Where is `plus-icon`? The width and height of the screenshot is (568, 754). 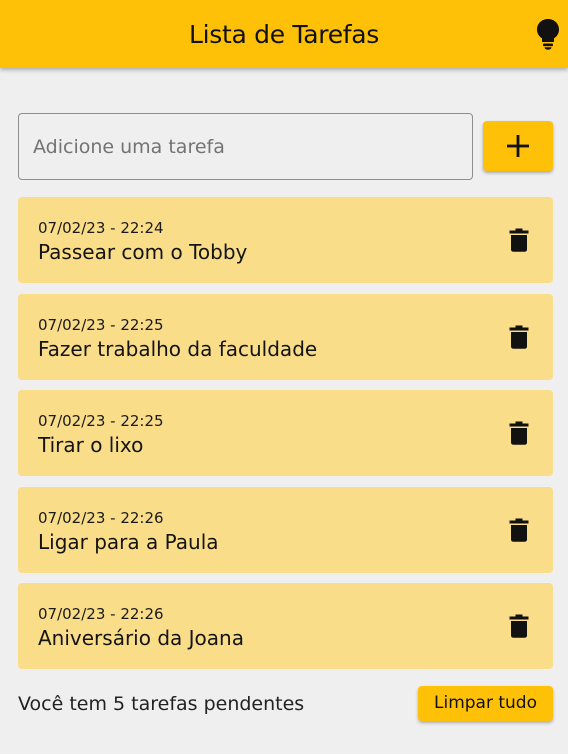 plus-icon is located at coordinates (518, 146).